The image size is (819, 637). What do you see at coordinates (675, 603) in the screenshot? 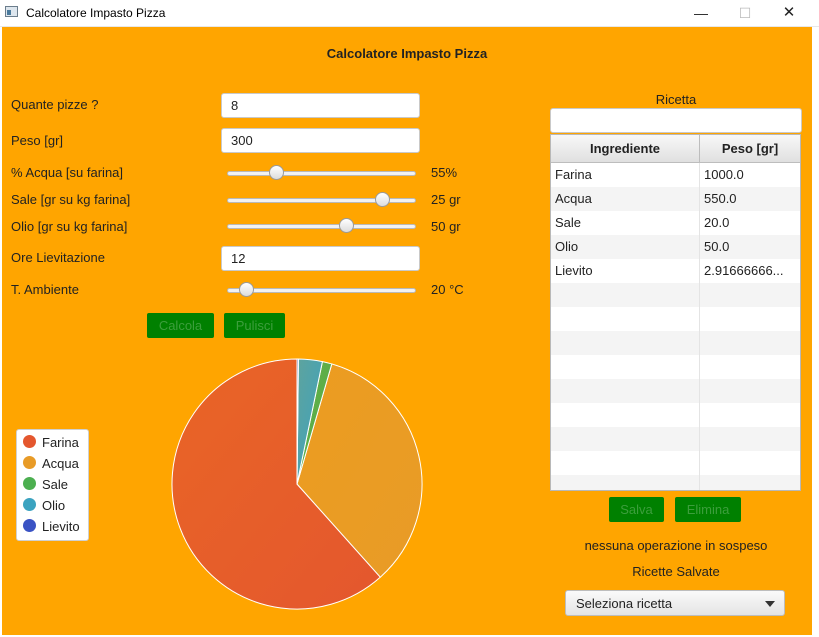
I see `recipe-select: Seleziona ricetta` at bounding box center [675, 603].